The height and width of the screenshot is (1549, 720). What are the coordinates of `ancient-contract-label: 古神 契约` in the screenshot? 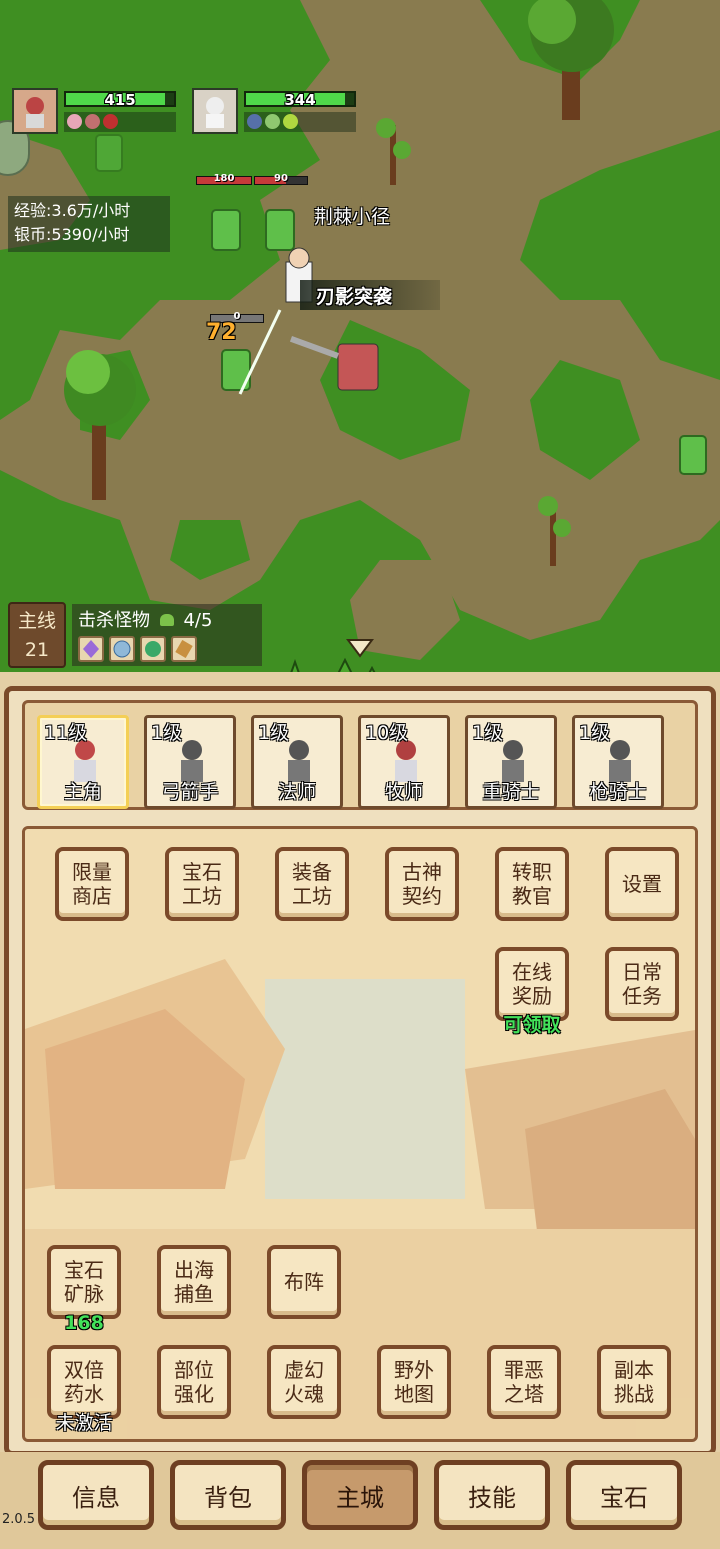 It's located at (422, 884).